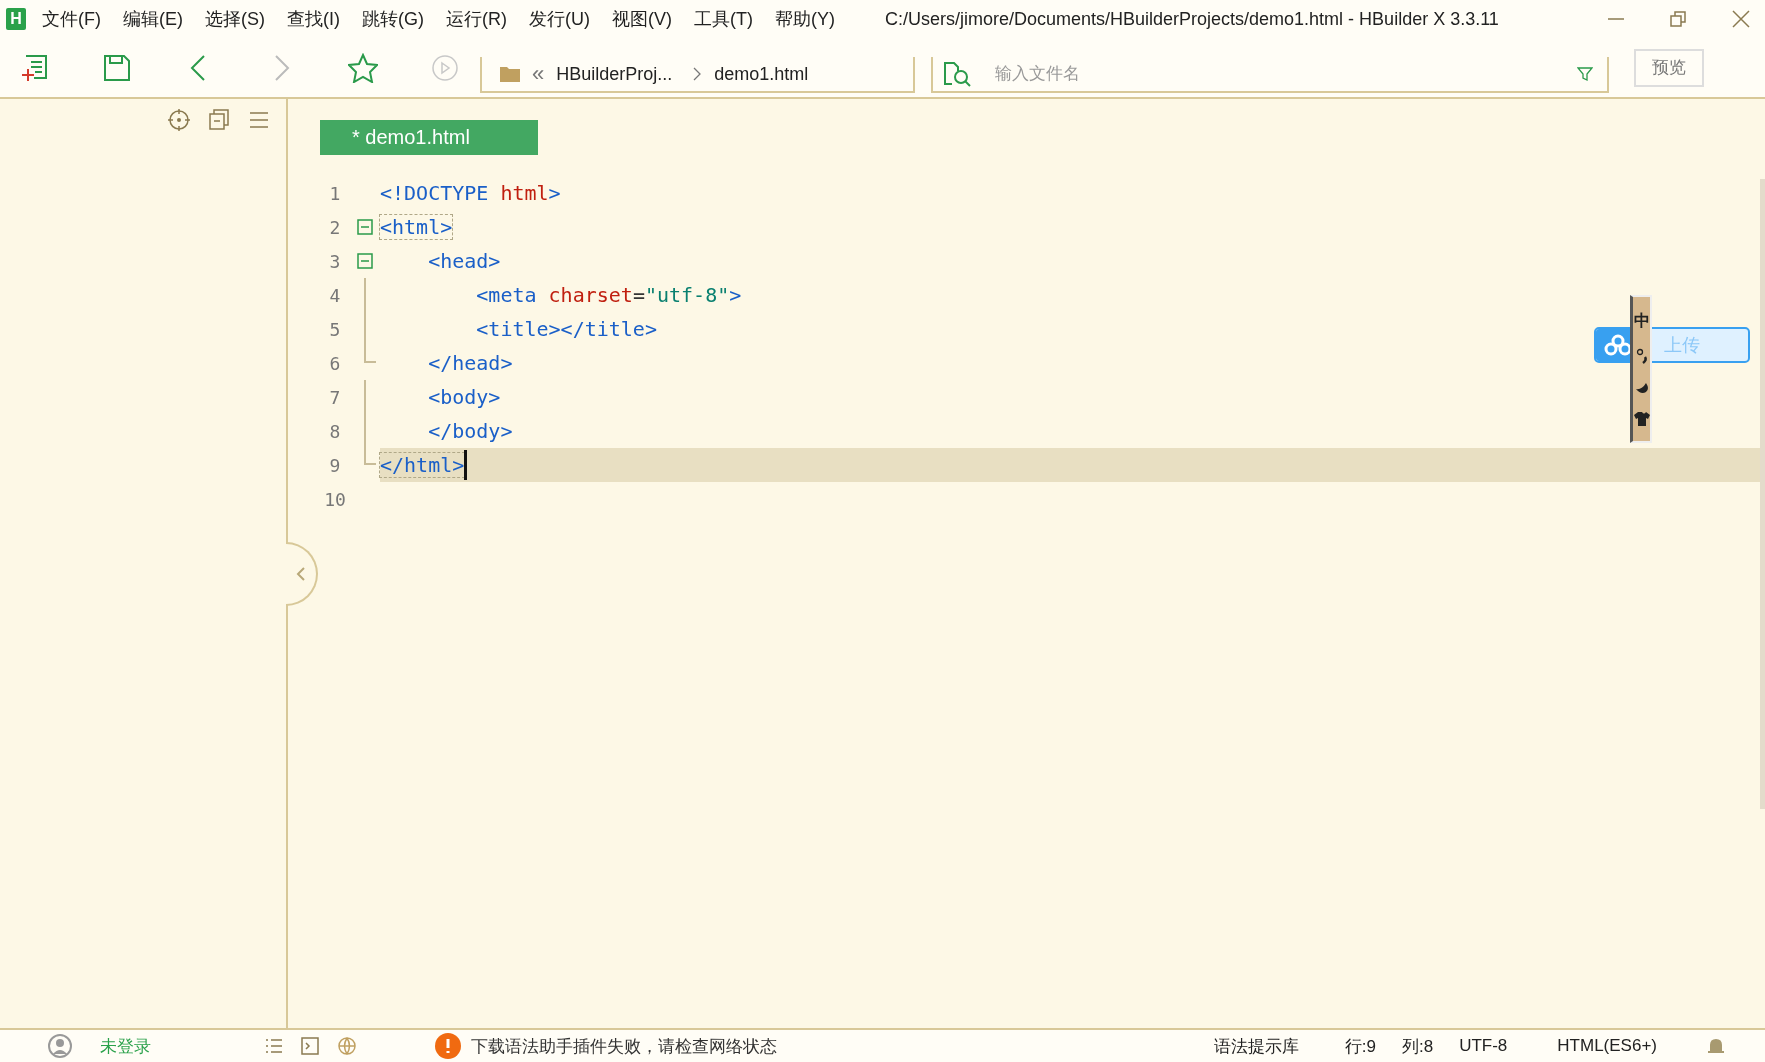  I want to click on menu-item: 编辑(E), so click(153, 19).